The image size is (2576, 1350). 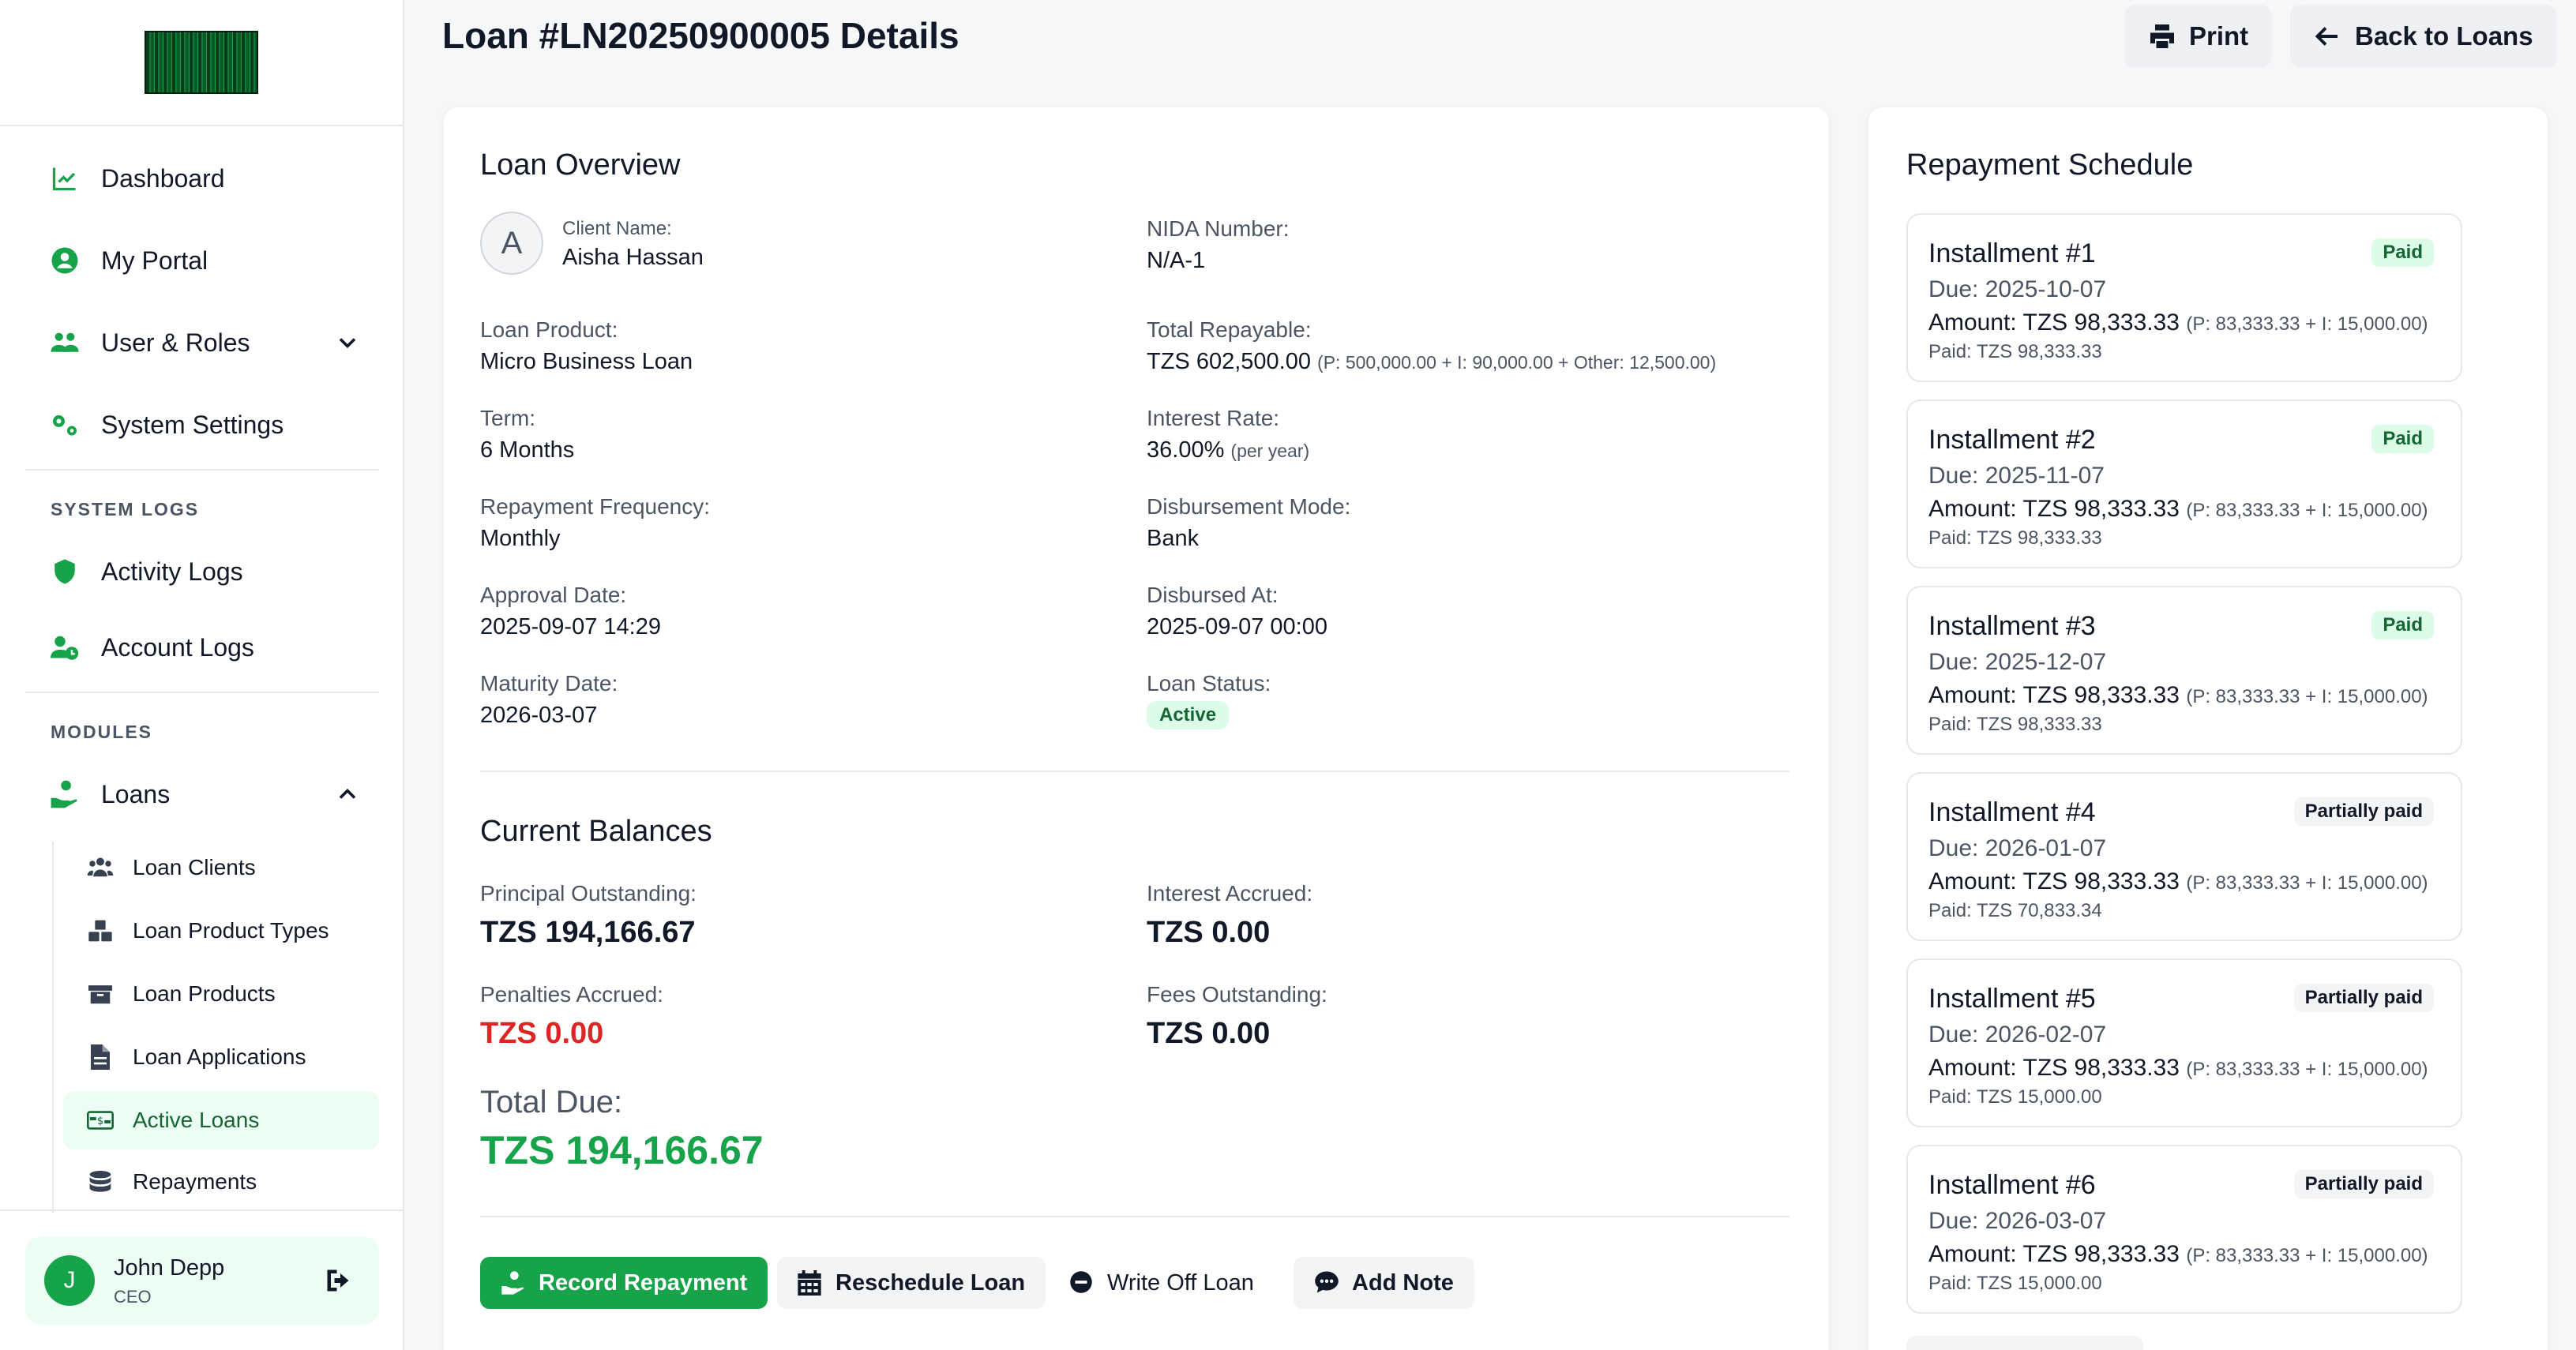 I want to click on back-label: Back to Loans, so click(x=2444, y=36).